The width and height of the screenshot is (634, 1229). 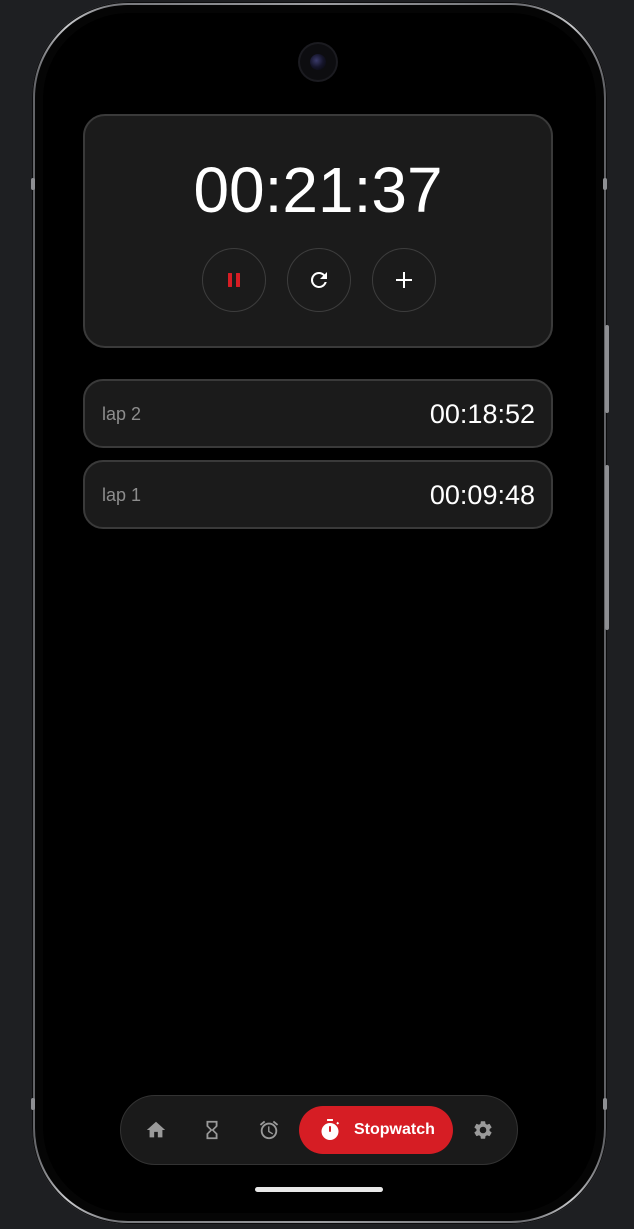 I want to click on elapsed-time-display: 00:21:37, so click(x=318, y=190).